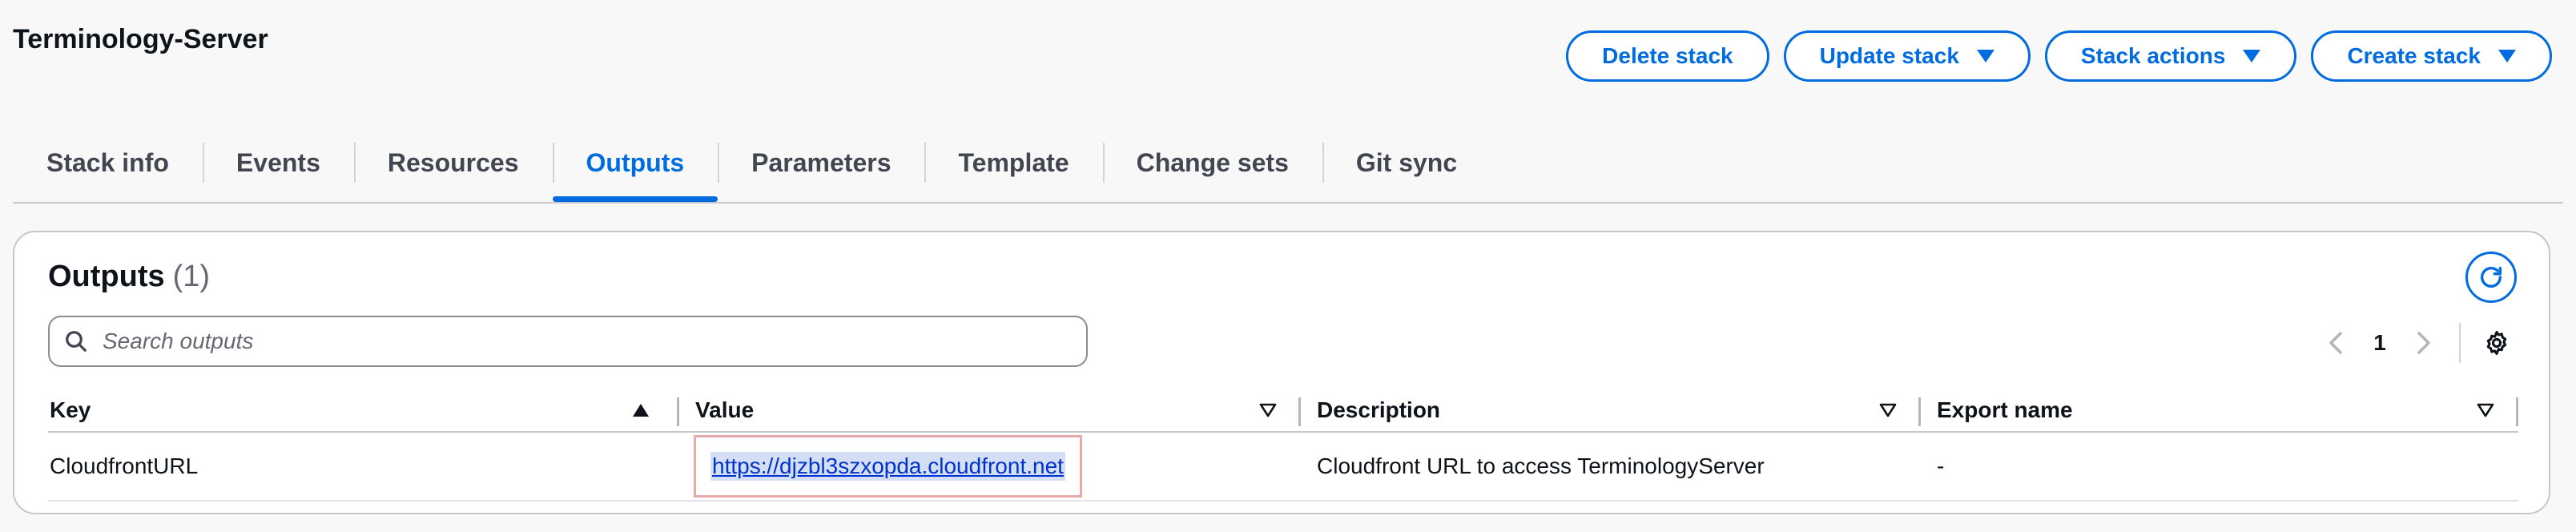  I want to click on column-header-description: Description, so click(1611, 410).